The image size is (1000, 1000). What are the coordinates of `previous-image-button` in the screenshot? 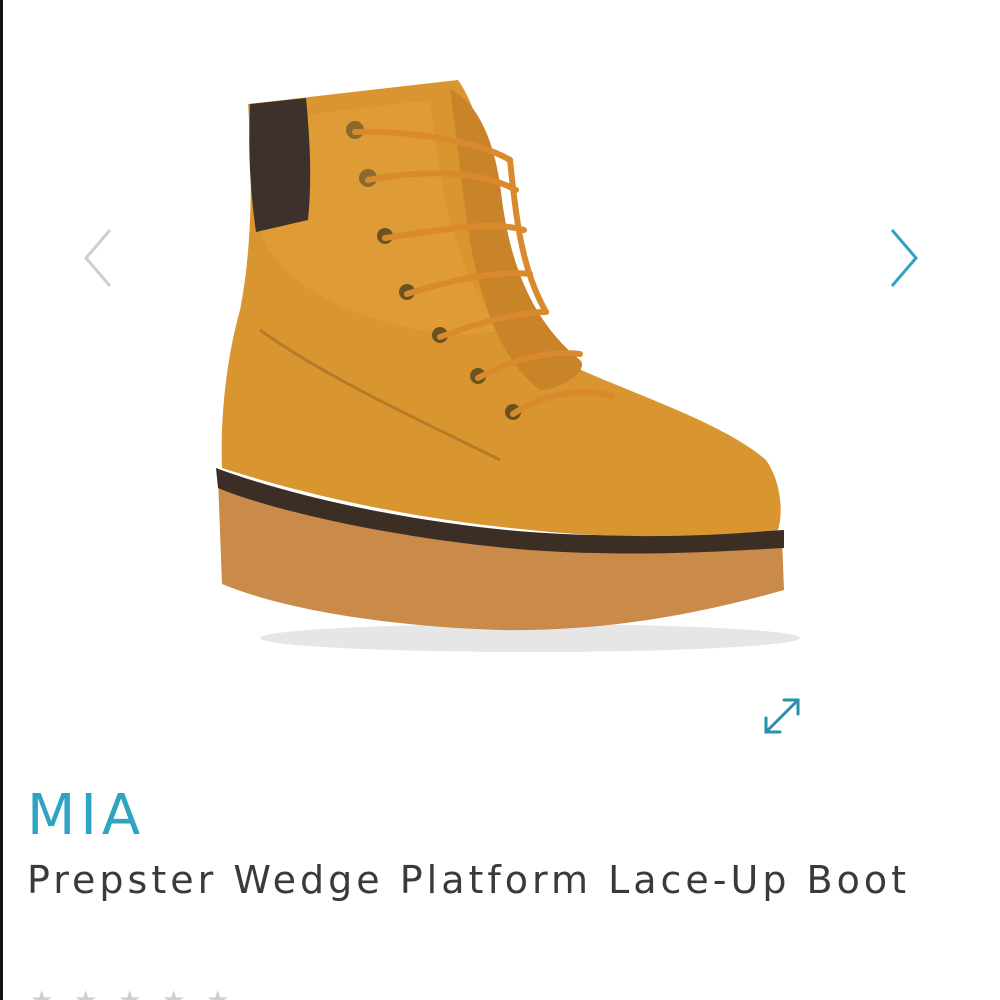 It's located at (100, 260).